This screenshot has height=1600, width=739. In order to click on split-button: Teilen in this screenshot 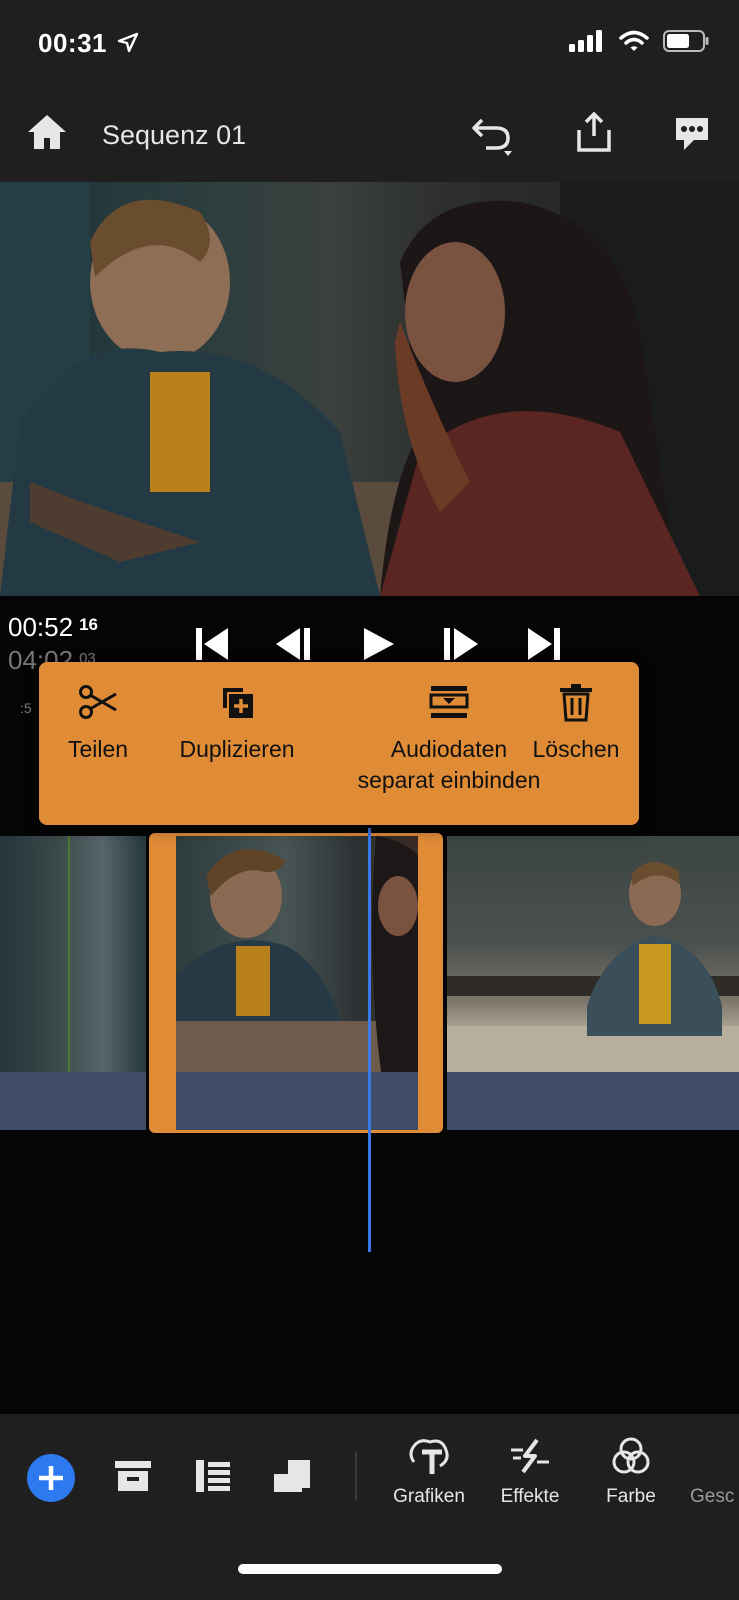, I will do `click(98, 723)`.